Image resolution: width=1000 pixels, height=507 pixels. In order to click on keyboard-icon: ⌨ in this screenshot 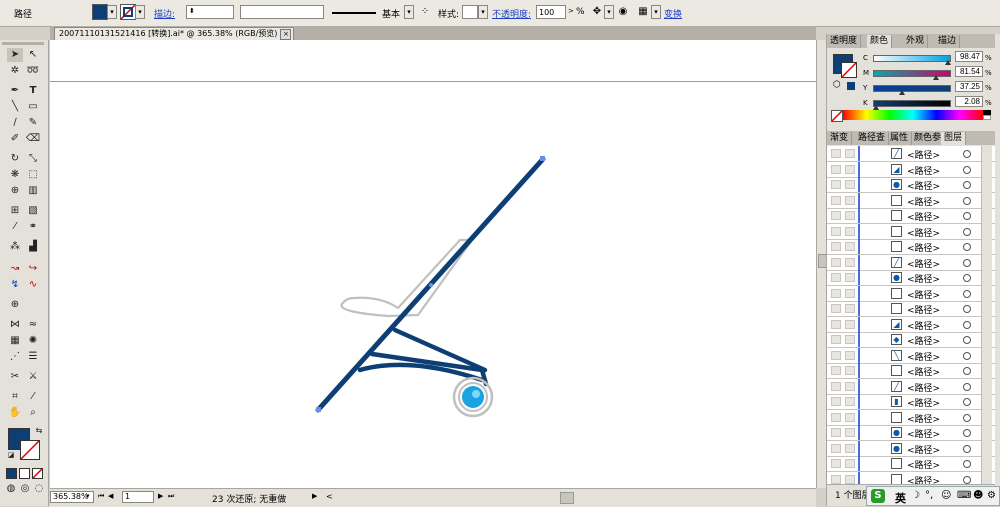, I will do `click(964, 495)`.